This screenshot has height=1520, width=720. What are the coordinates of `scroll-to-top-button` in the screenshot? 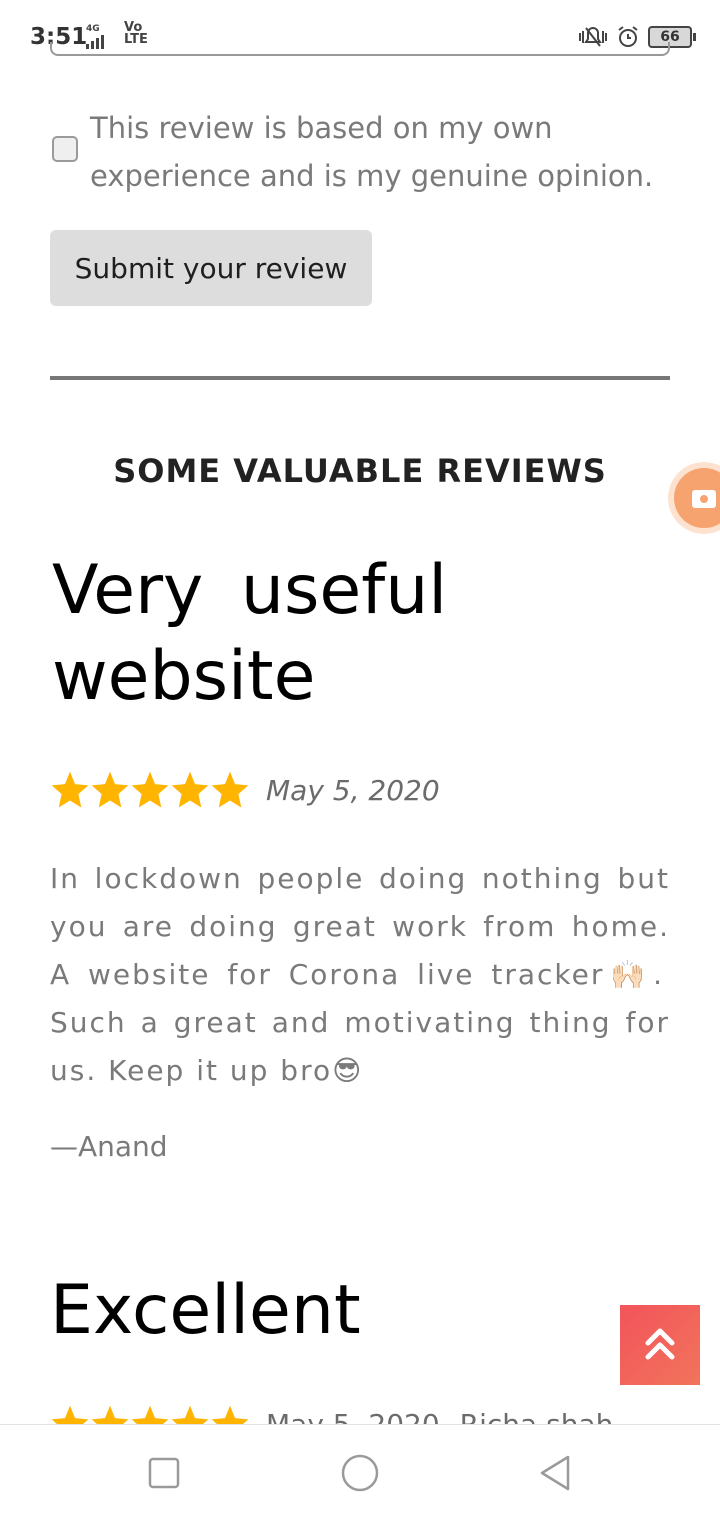 It's located at (660, 1345).